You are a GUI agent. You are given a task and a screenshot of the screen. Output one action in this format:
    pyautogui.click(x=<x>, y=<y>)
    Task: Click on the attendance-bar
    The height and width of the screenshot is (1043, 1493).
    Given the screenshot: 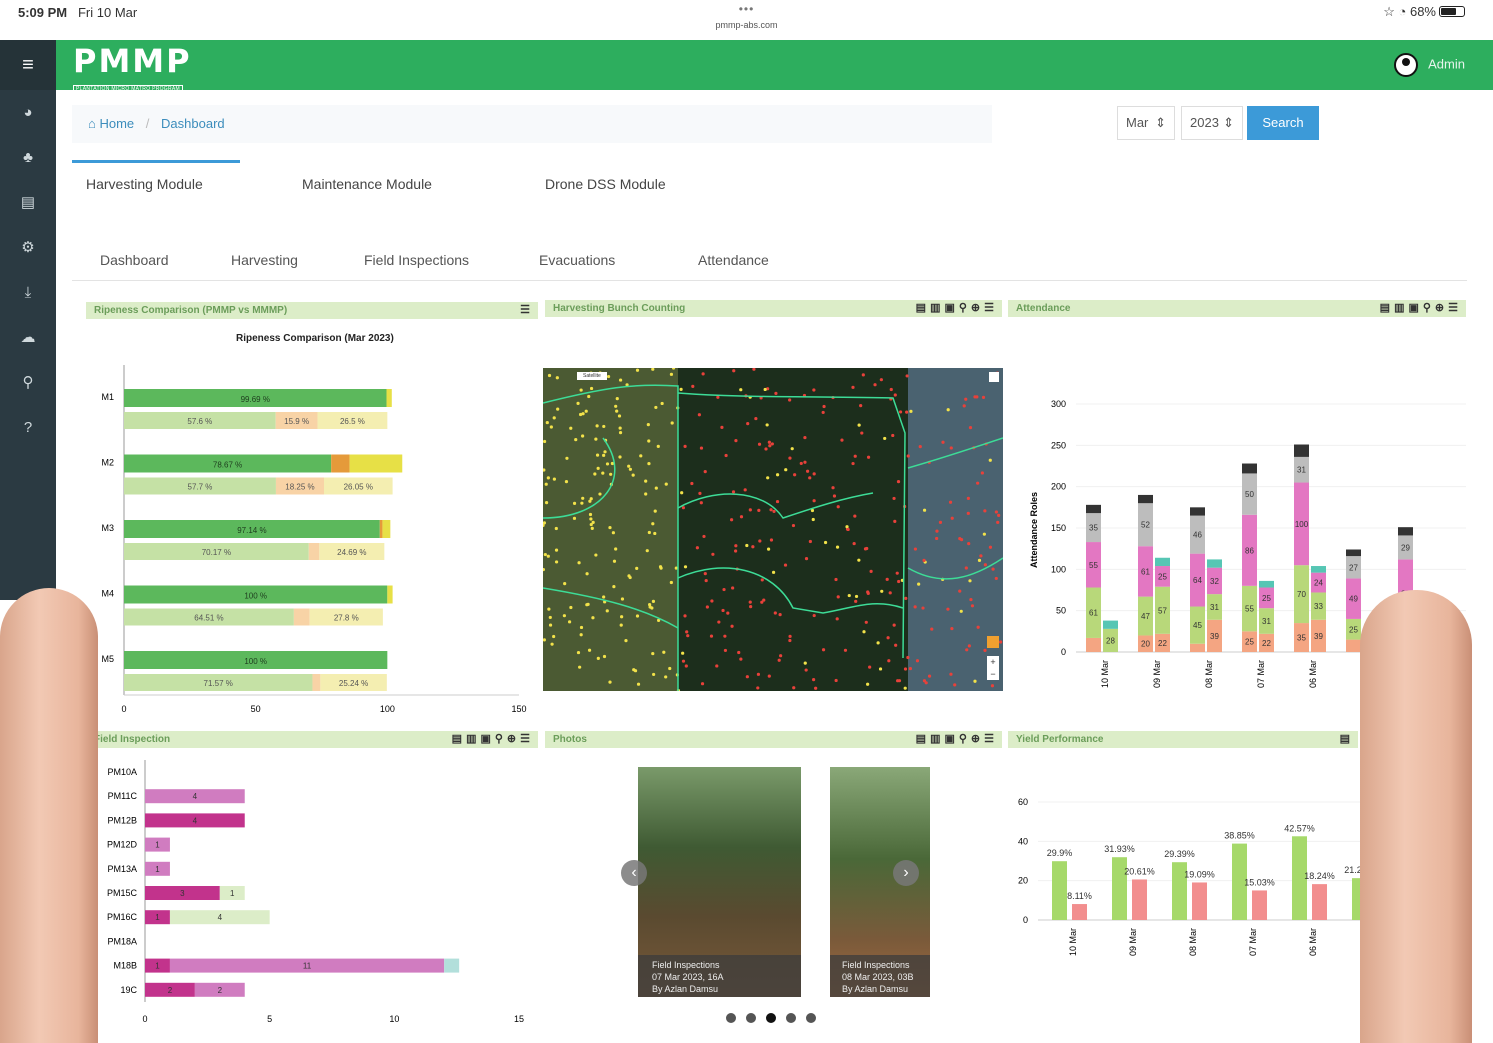 What is the action you would take?
    pyautogui.click(x=1353, y=553)
    